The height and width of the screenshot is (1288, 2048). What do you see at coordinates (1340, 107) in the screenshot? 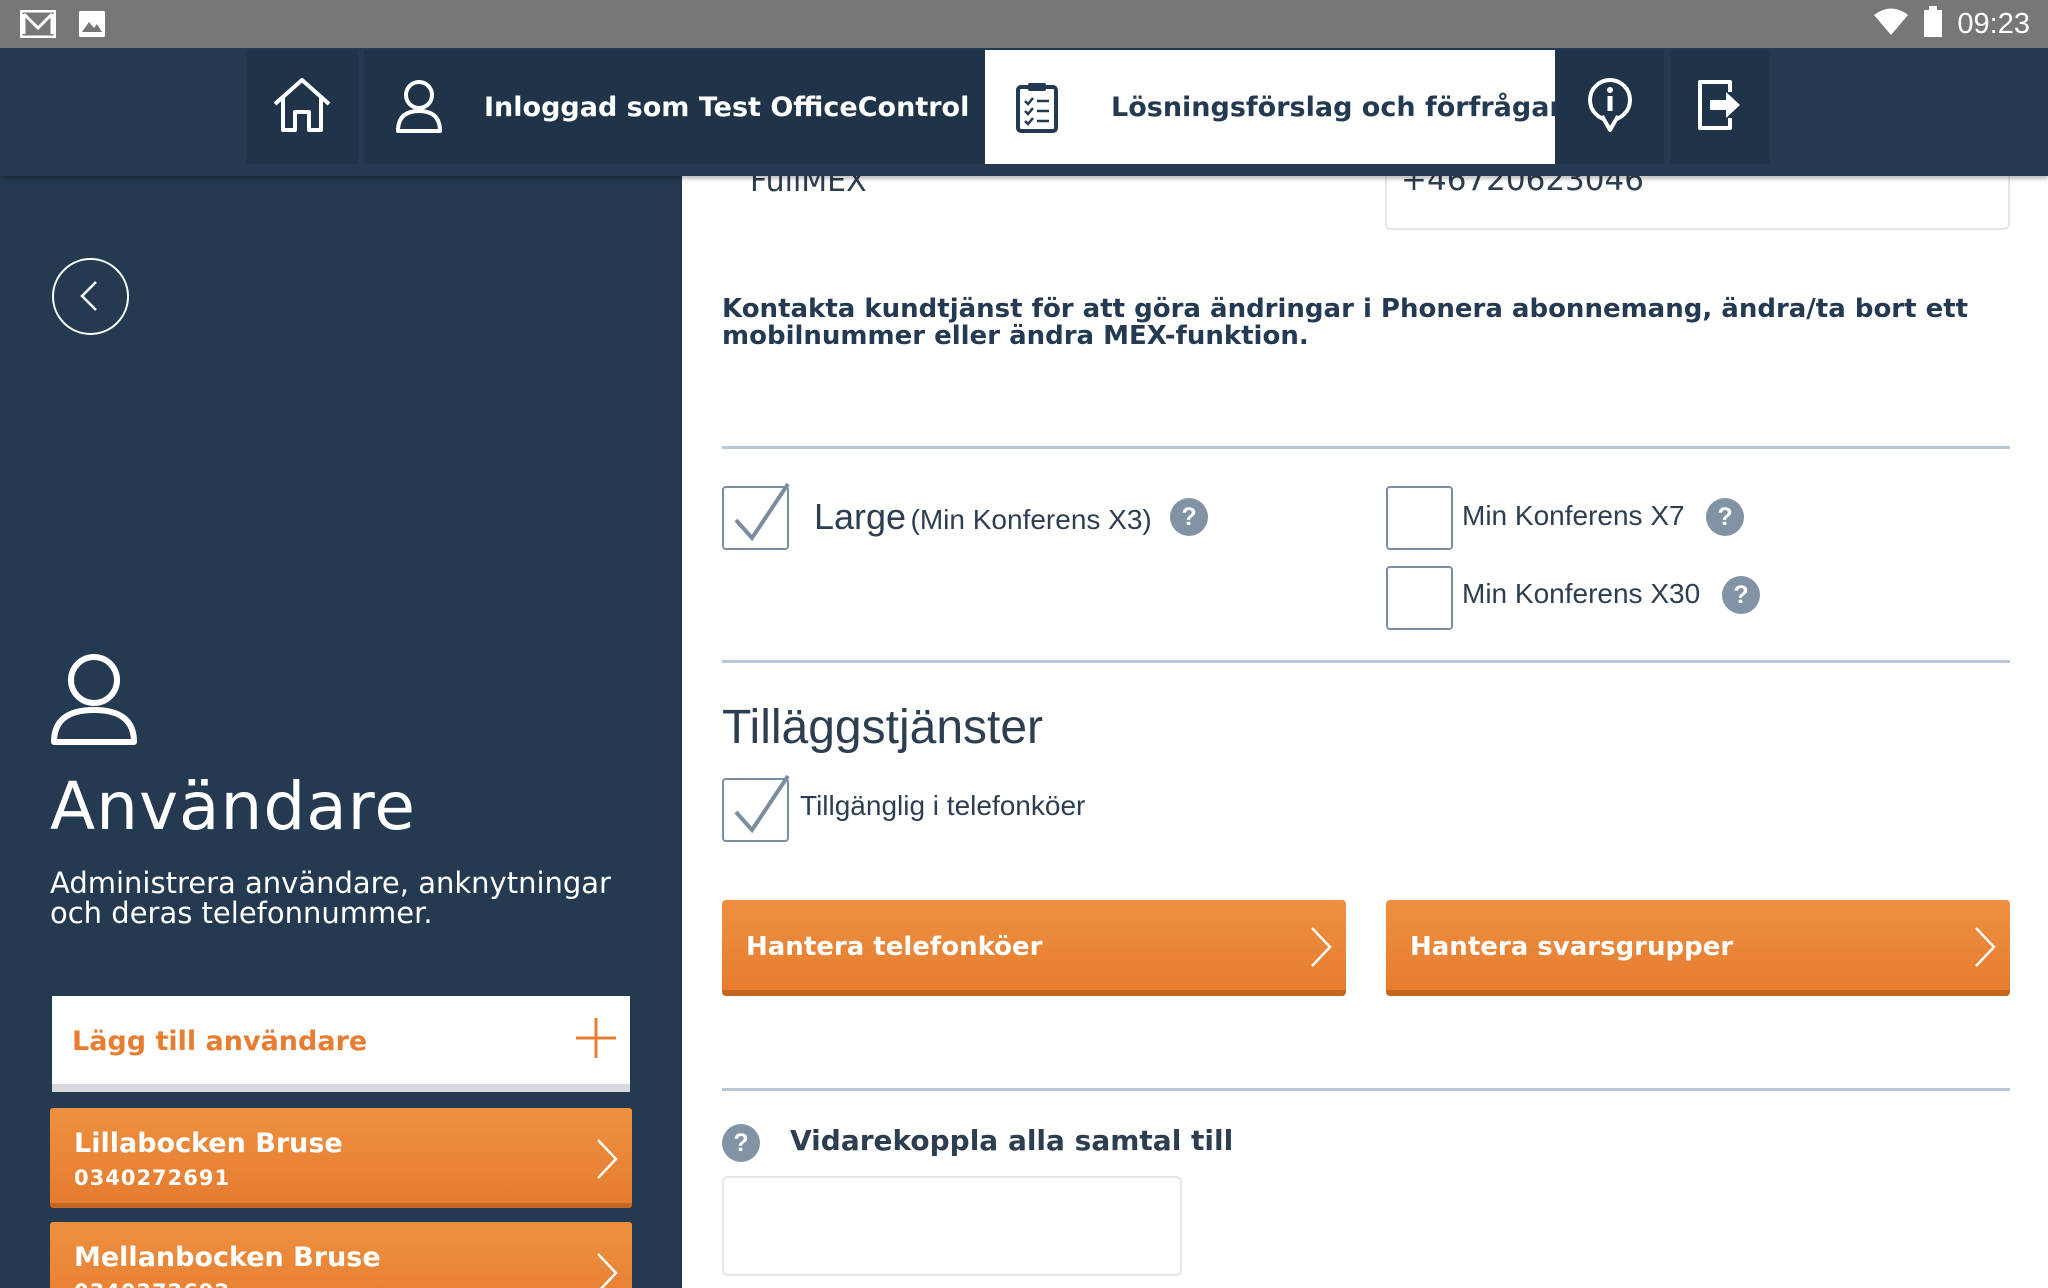
I see `tab-solutions-request-label: Lösningsförslag och förfrågan` at bounding box center [1340, 107].